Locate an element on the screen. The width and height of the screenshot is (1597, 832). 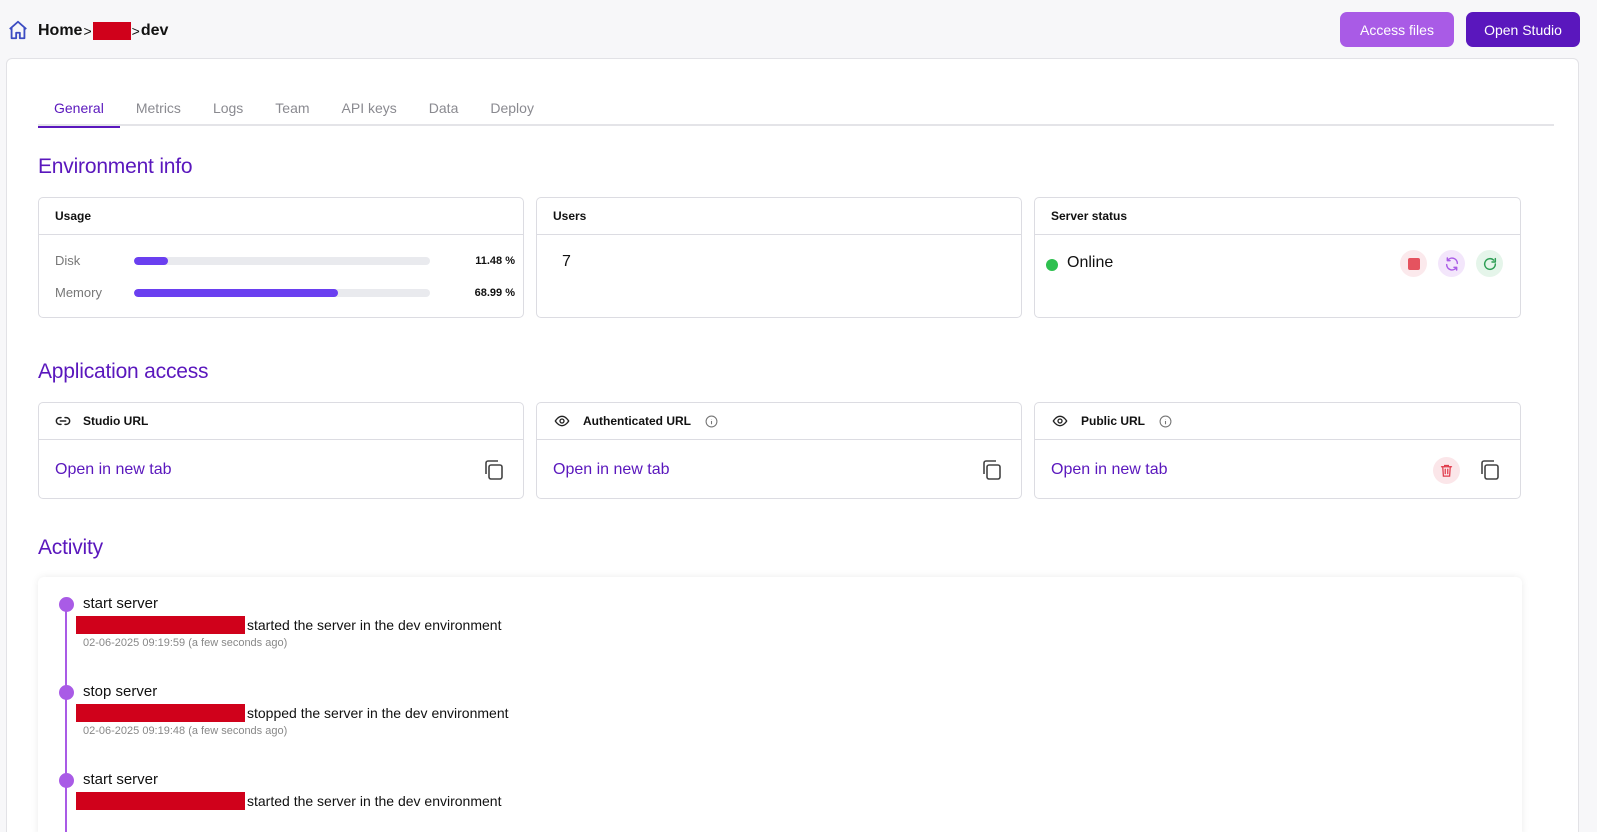
activity-item-time: 02-06-2025 09:19:59 (a few seconds ago) is located at coordinates (185, 643).